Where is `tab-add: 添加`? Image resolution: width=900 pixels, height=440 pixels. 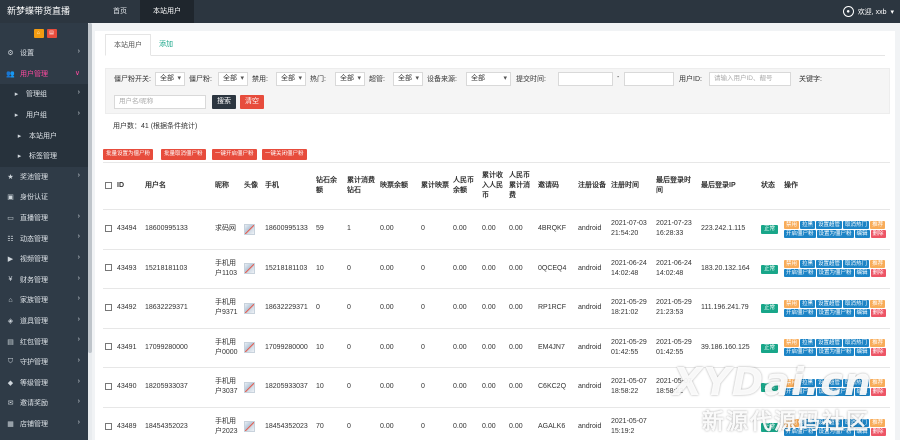 tab-add: 添加 is located at coordinates (166, 45).